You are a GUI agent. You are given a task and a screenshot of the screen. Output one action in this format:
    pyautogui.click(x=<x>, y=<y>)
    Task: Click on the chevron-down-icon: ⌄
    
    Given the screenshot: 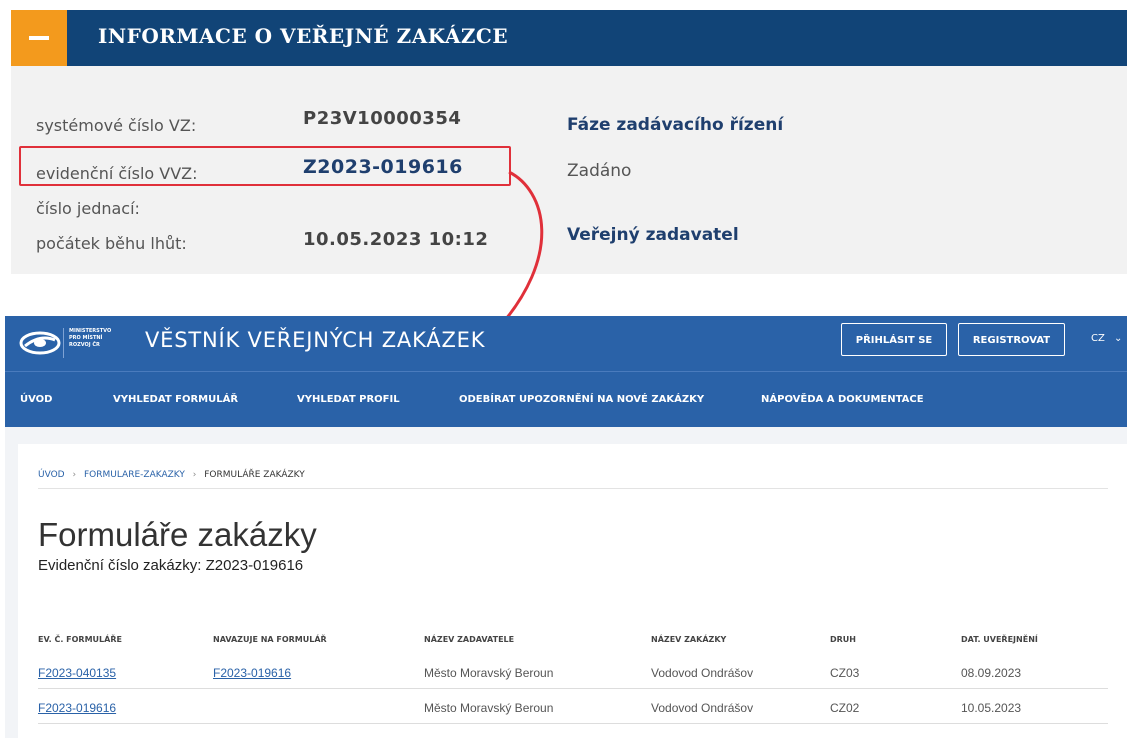 What is the action you would take?
    pyautogui.click(x=1118, y=338)
    